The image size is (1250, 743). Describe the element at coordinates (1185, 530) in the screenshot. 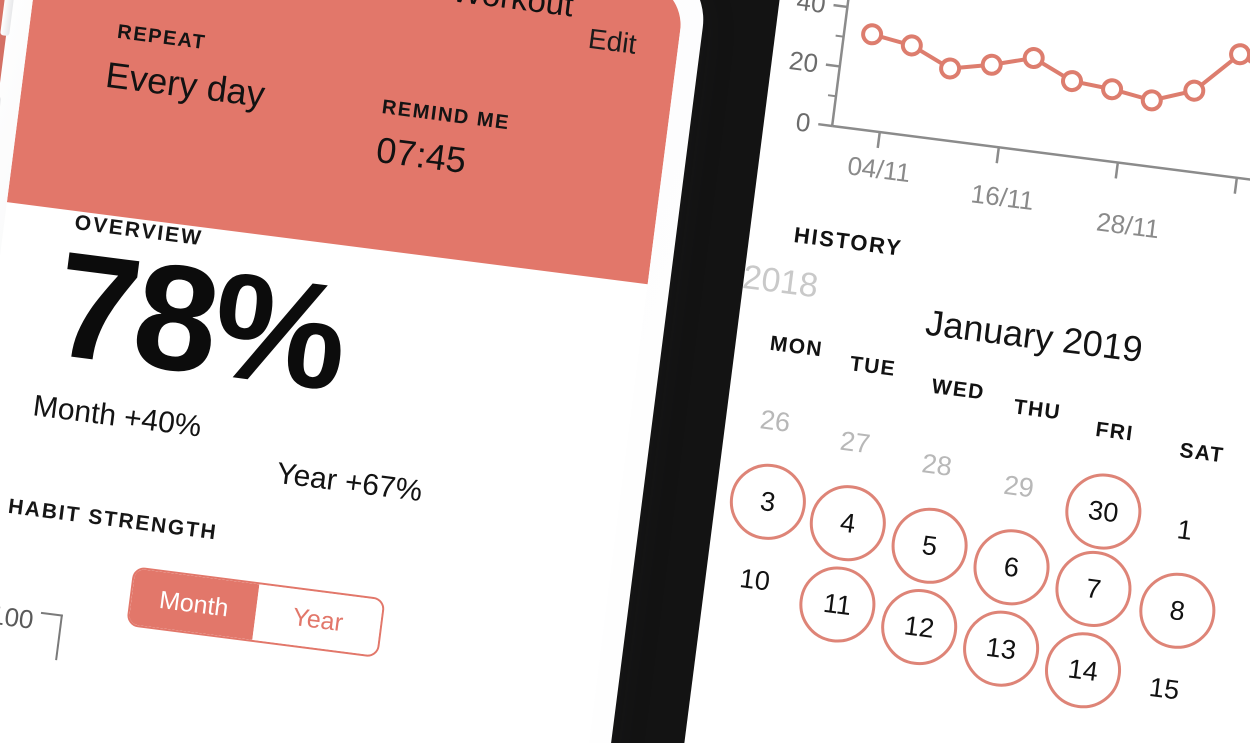

I see `calendar-day-1: 1` at that location.